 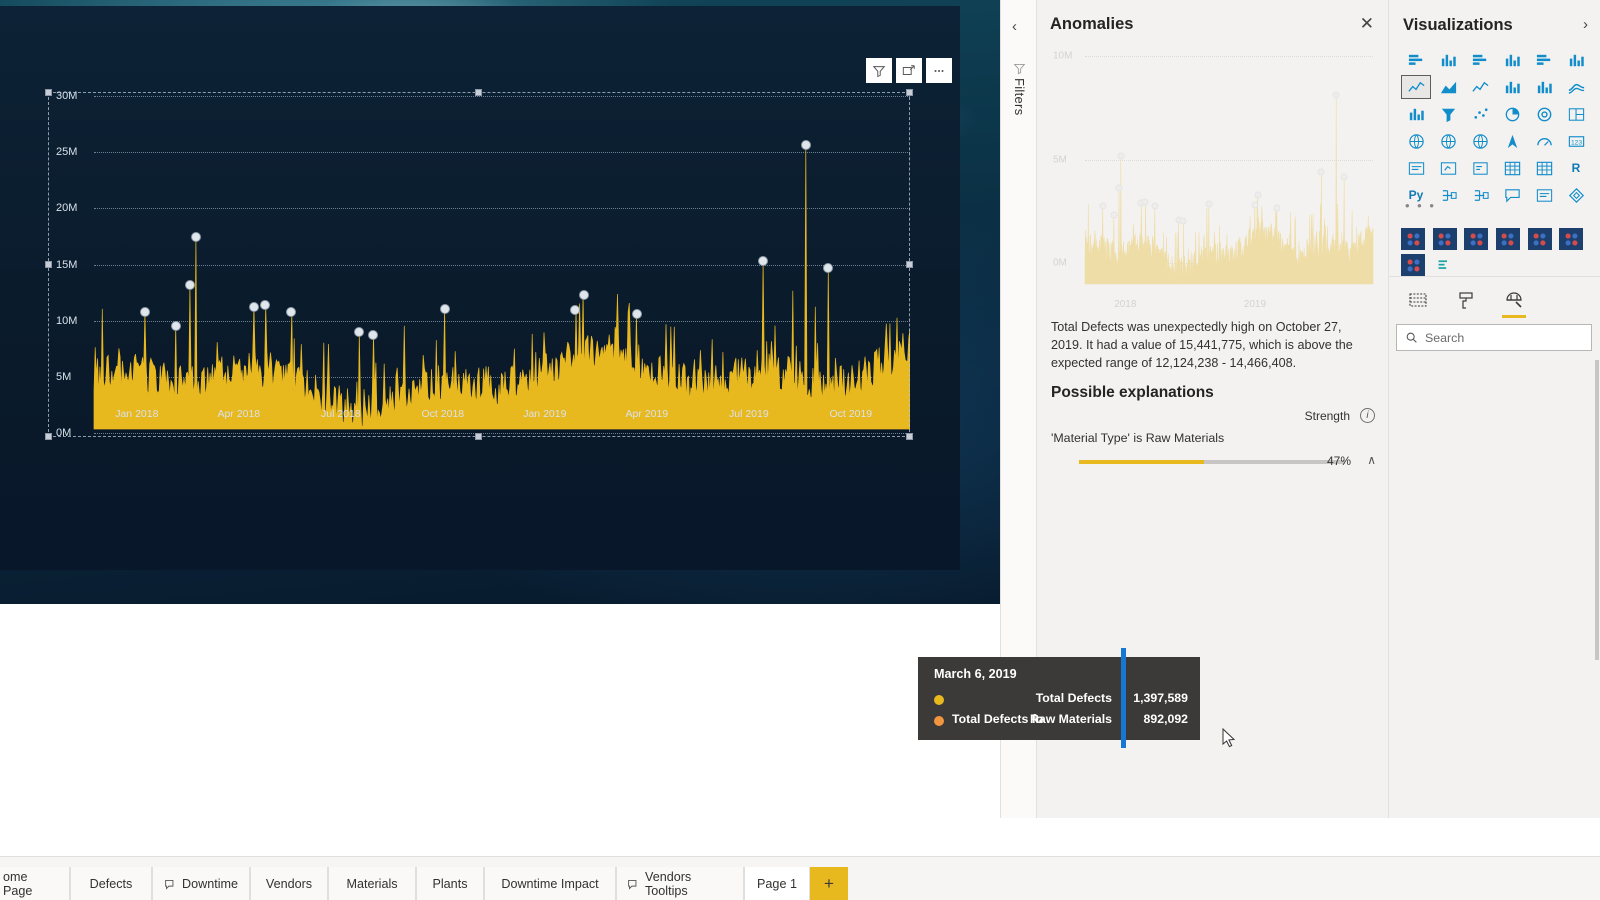 What do you see at coordinates (1514, 302) in the screenshot?
I see `analytics-pane-tab` at bounding box center [1514, 302].